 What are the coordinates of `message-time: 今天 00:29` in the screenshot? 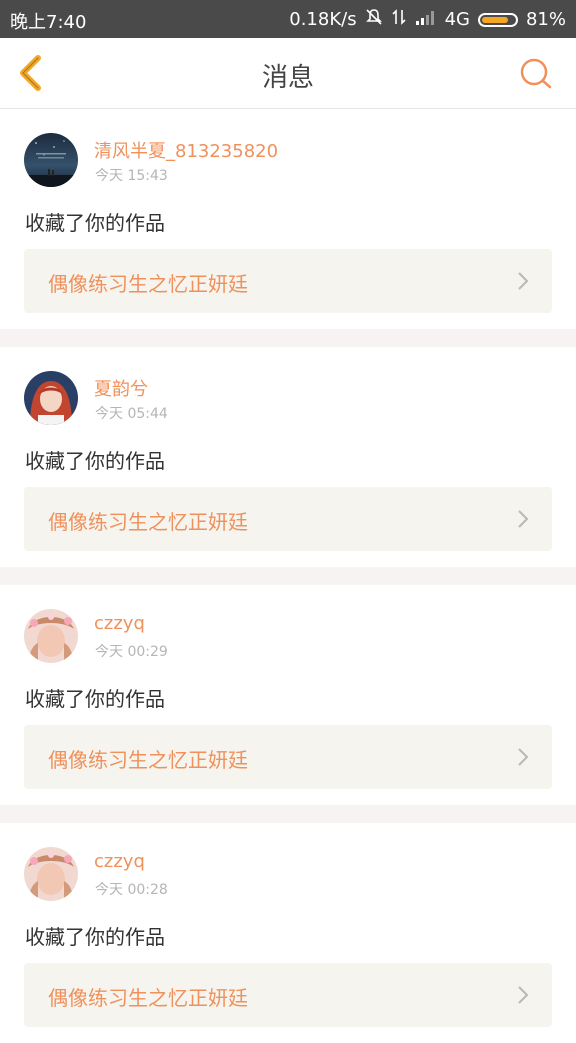 It's located at (131, 652).